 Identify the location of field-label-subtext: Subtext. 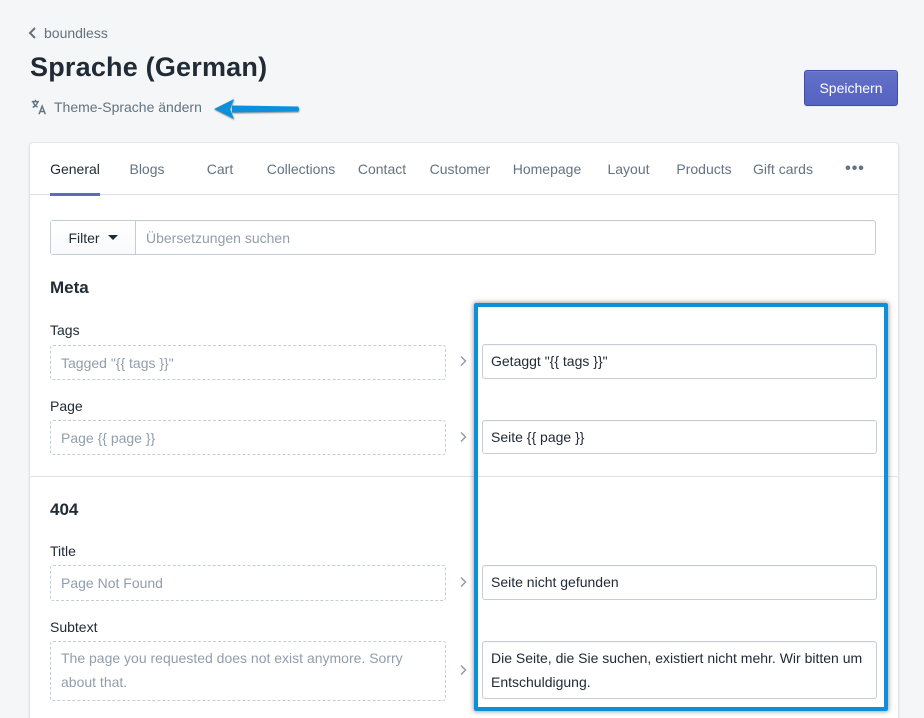
(74, 627).